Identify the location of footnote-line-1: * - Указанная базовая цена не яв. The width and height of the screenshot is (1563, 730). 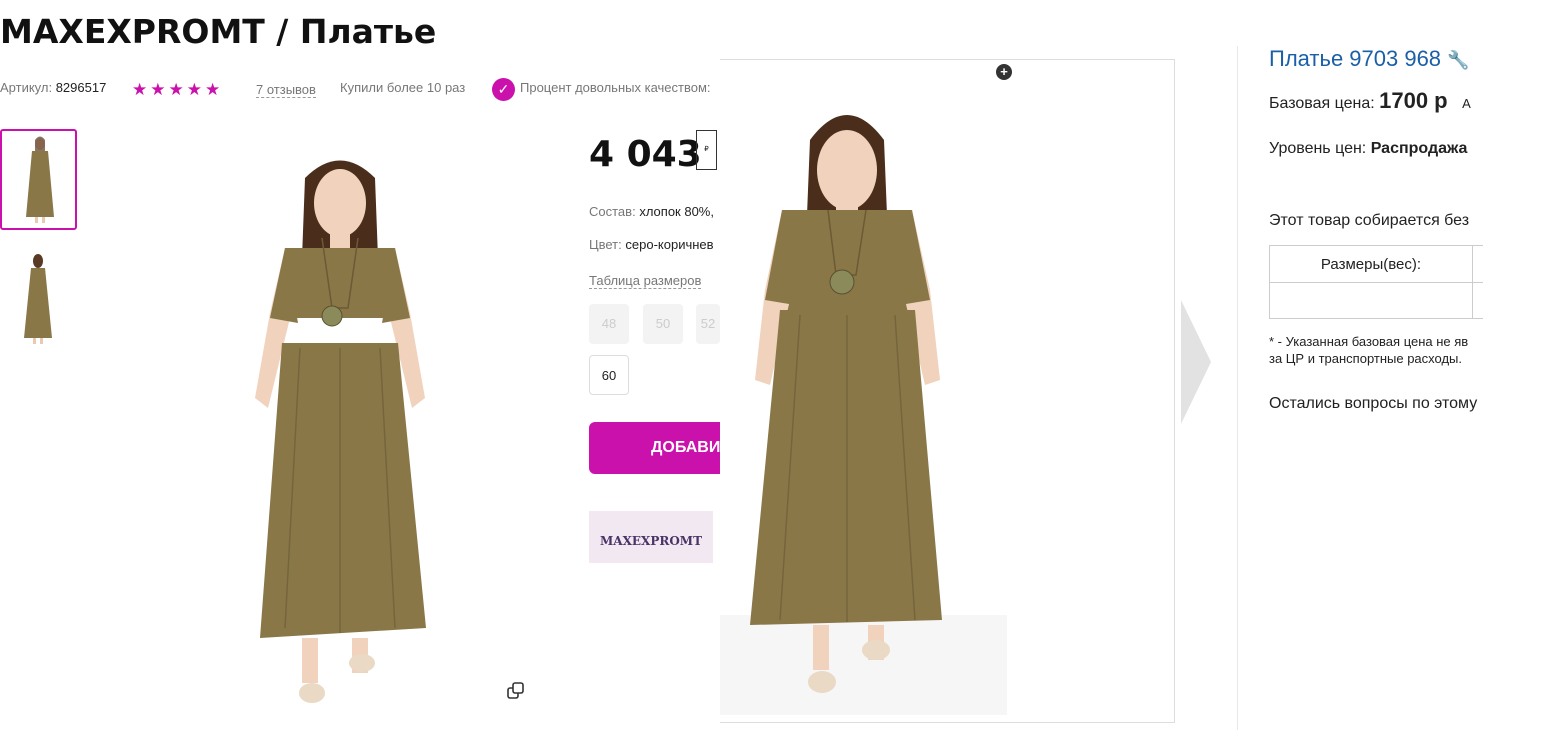
(1369, 341).